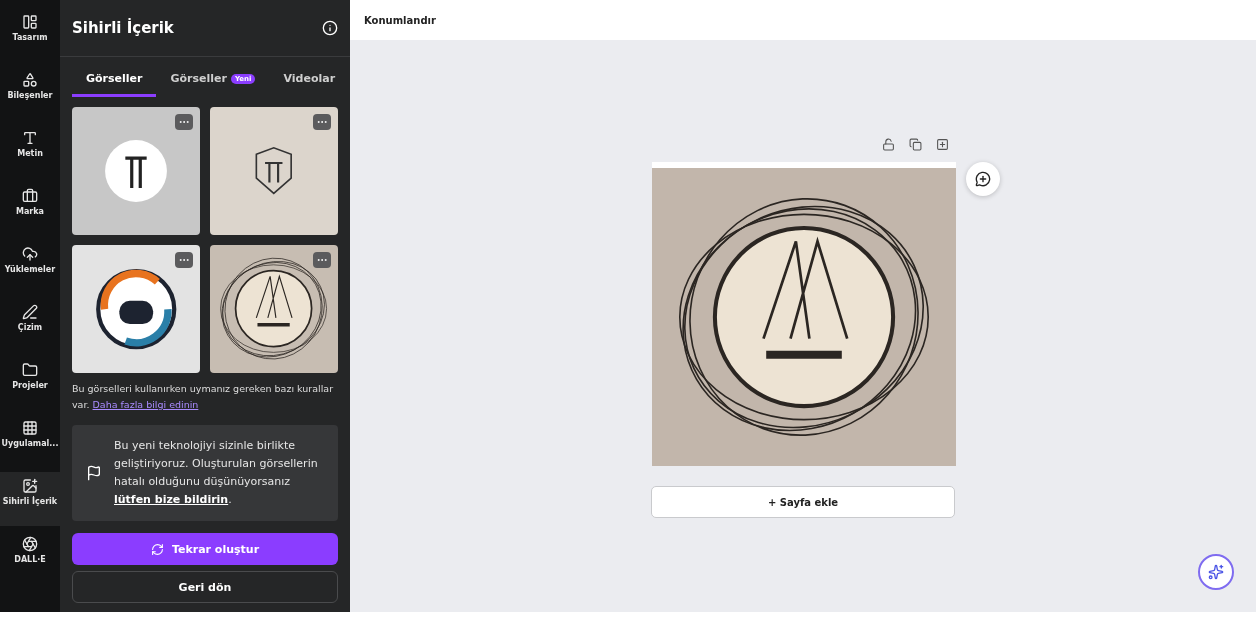 The height and width of the screenshot is (617, 1256). What do you see at coordinates (205, 549) in the screenshot?
I see `regenerate-button: Tekrar oluştur` at bounding box center [205, 549].